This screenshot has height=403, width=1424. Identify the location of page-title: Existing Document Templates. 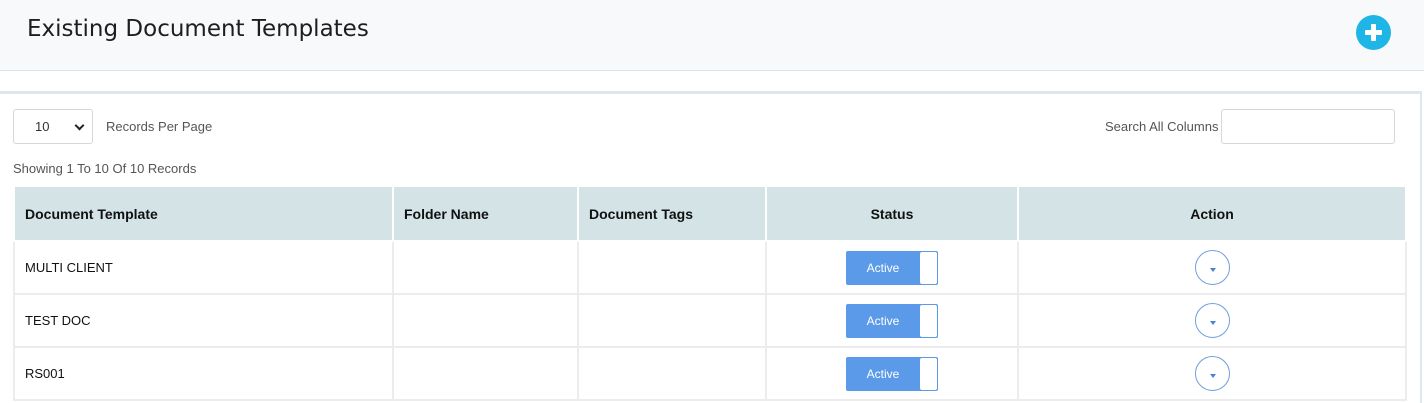
(198, 29).